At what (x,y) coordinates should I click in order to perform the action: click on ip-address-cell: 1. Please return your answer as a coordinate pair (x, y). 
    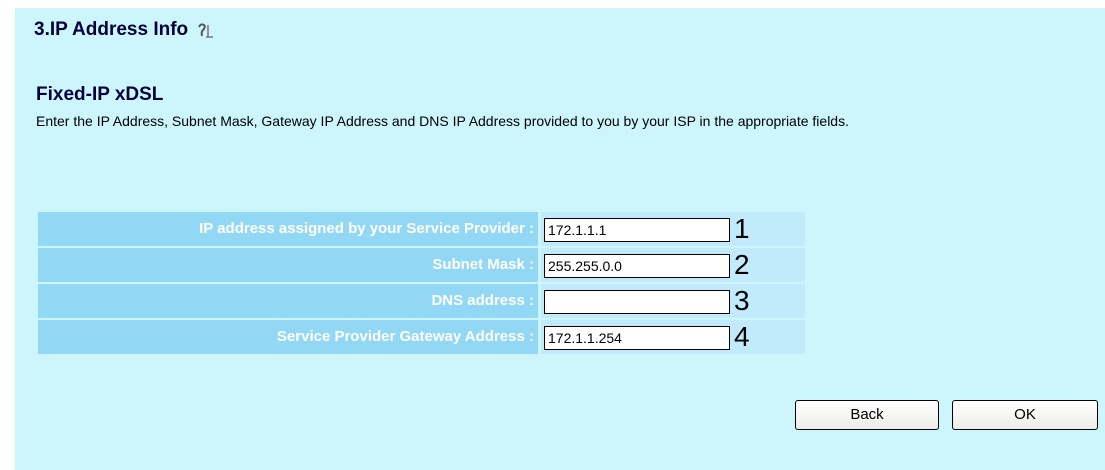
    Looking at the image, I should click on (673, 229).